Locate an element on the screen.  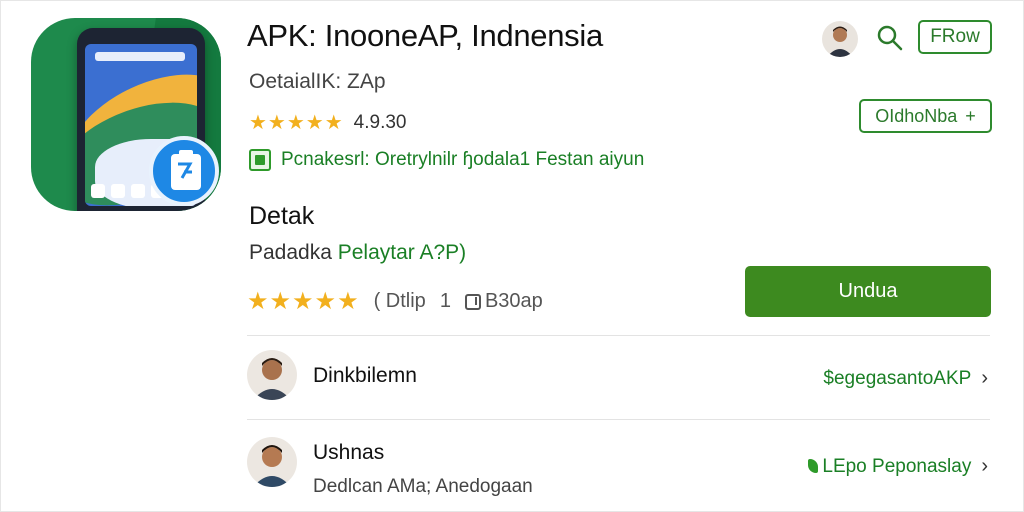
publisher-prefix: Padadka is located at coordinates (290, 252).